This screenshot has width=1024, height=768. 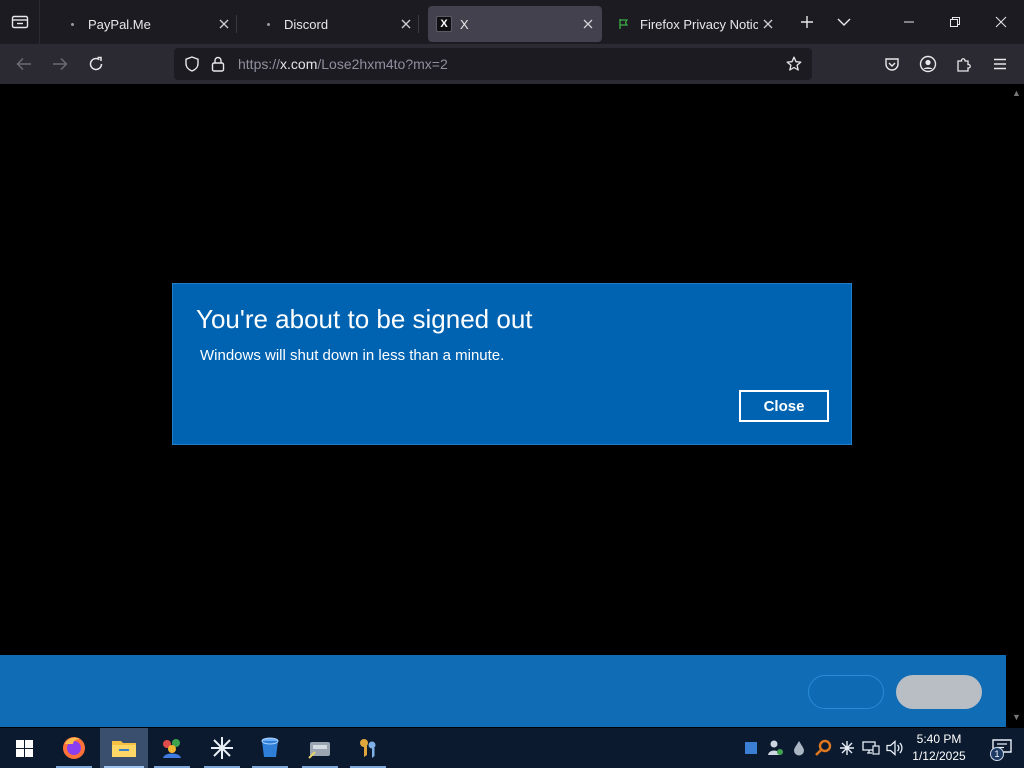 I want to click on bucket-app-icon, so click(x=270, y=747).